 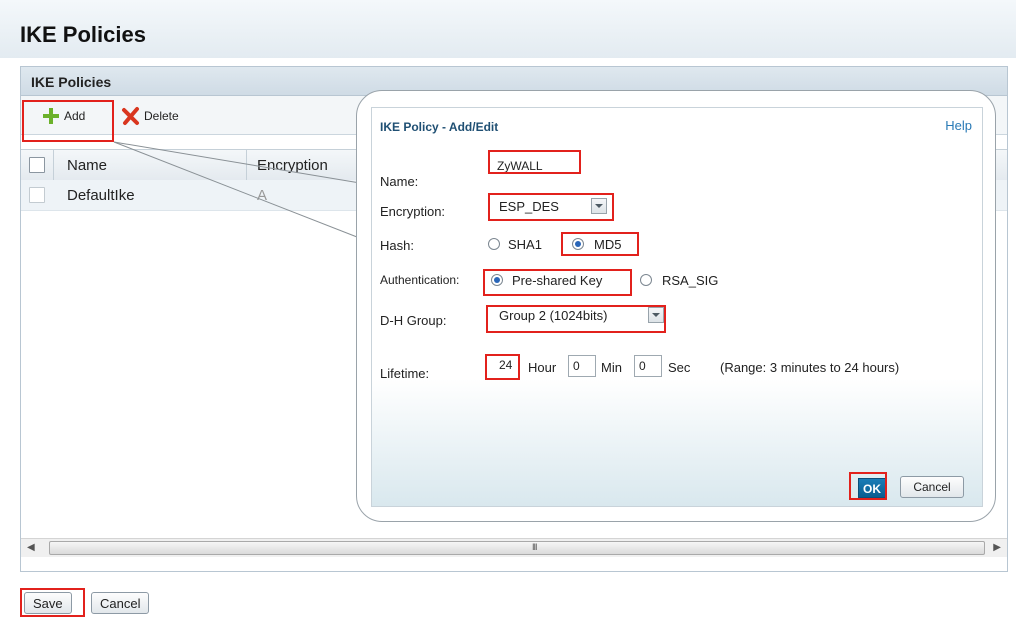 I want to click on auth-rsa-label: RSA_SIG, so click(x=690, y=280).